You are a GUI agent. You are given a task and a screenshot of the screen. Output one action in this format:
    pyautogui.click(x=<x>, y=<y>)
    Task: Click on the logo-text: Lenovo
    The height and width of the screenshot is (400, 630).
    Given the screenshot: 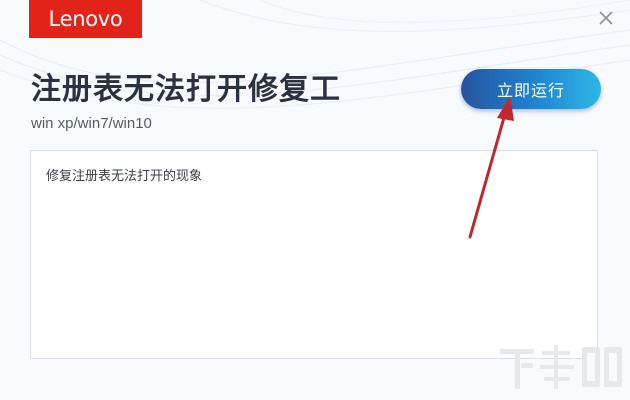 What is the action you would take?
    pyautogui.click(x=85, y=19)
    